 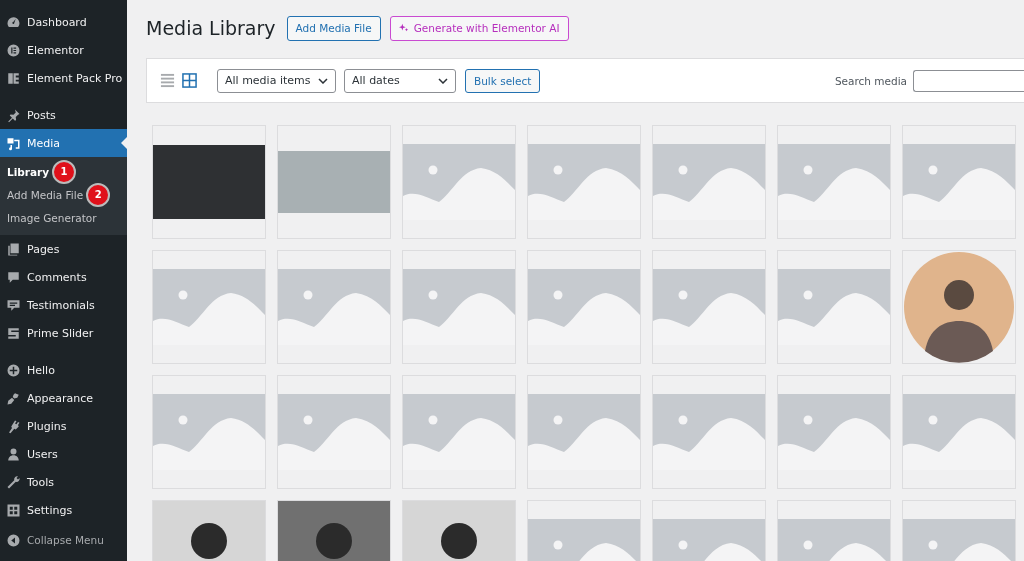 I want to click on e-block-icon, so click(x=13, y=78).